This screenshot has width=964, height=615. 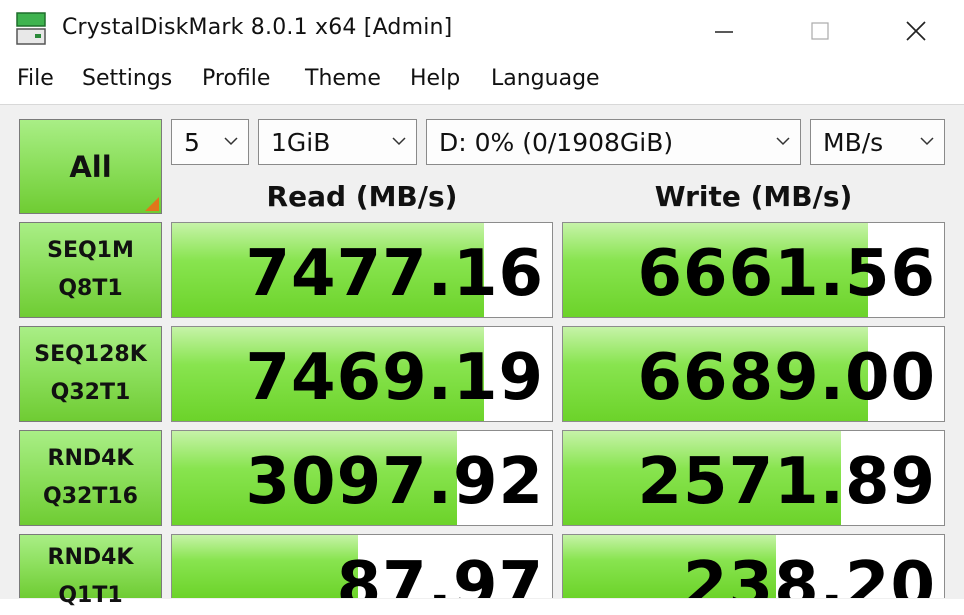 What do you see at coordinates (482, 31) in the screenshot?
I see `title-bar: CrystalDiskMark 8.0.1 x64 [Admin]` at bounding box center [482, 31].